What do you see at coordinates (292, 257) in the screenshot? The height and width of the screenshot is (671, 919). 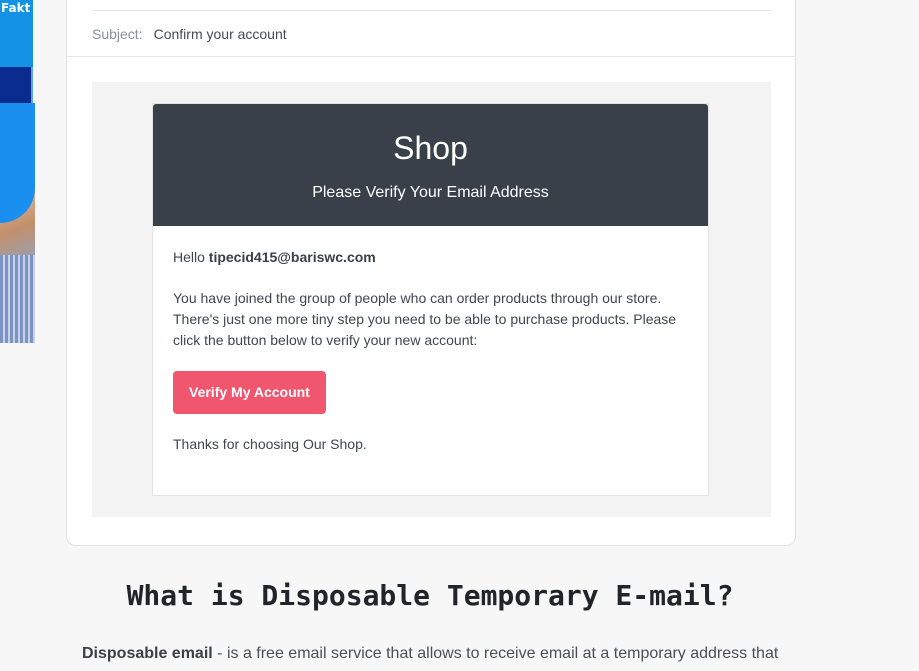 I see `recipient-address: tipecid415@bariswc.com` at bounding box center [292, 257].